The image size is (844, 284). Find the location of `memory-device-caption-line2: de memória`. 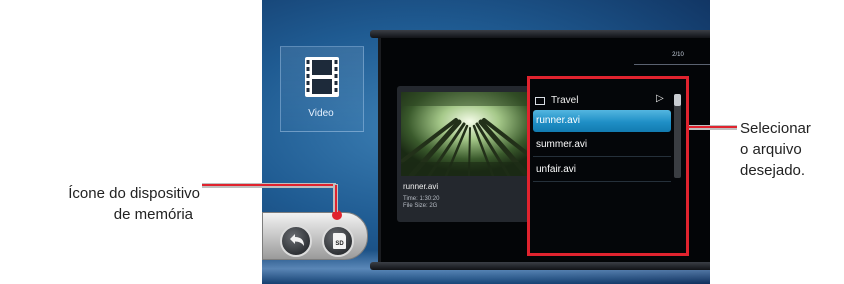

memory-device-caption-line2: de memória is located at coordinates (153, 214).